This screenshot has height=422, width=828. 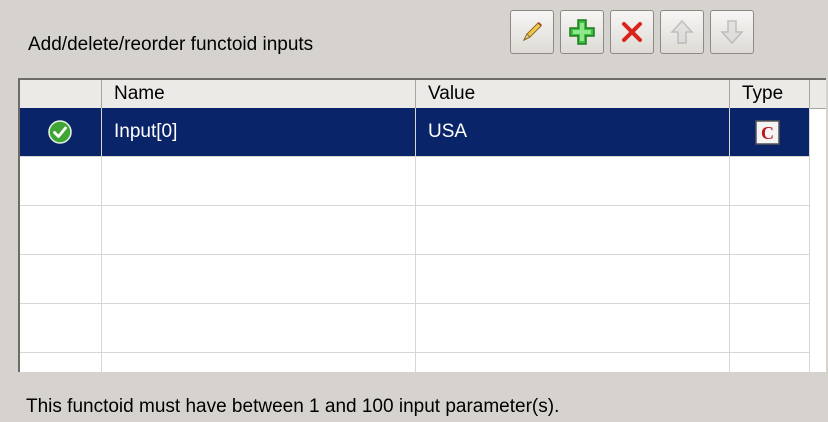 I want to click on add-button, so click(x=582, y=32).